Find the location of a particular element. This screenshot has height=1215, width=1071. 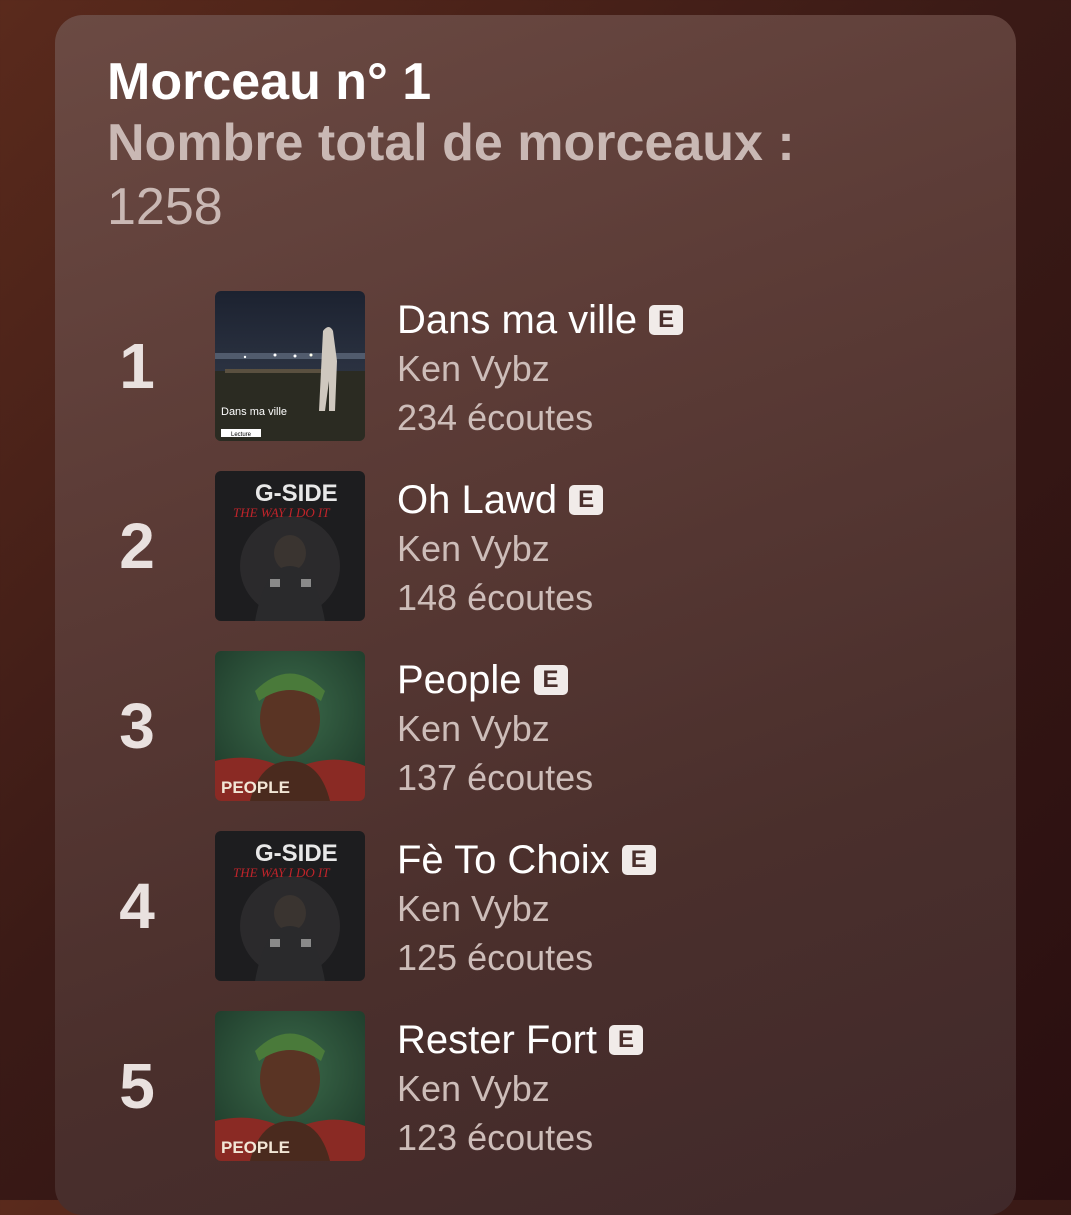

track-title-text: Fè To Choix is located at coordinates (503, 860).